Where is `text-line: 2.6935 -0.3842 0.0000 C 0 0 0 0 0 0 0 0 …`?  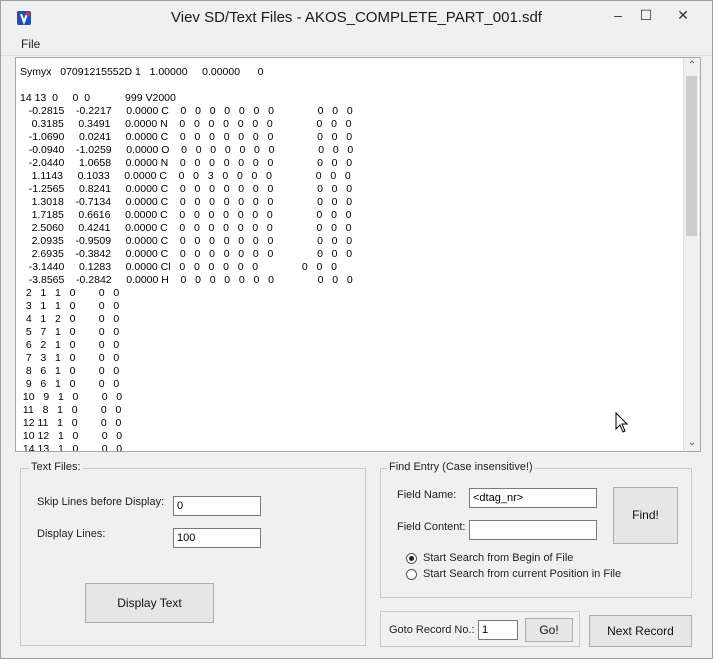 text-line: 2.6935 -0.3842 0.0000 C 0 0 0 0 0 0 0 0 … is located at coordinates (186, 254).